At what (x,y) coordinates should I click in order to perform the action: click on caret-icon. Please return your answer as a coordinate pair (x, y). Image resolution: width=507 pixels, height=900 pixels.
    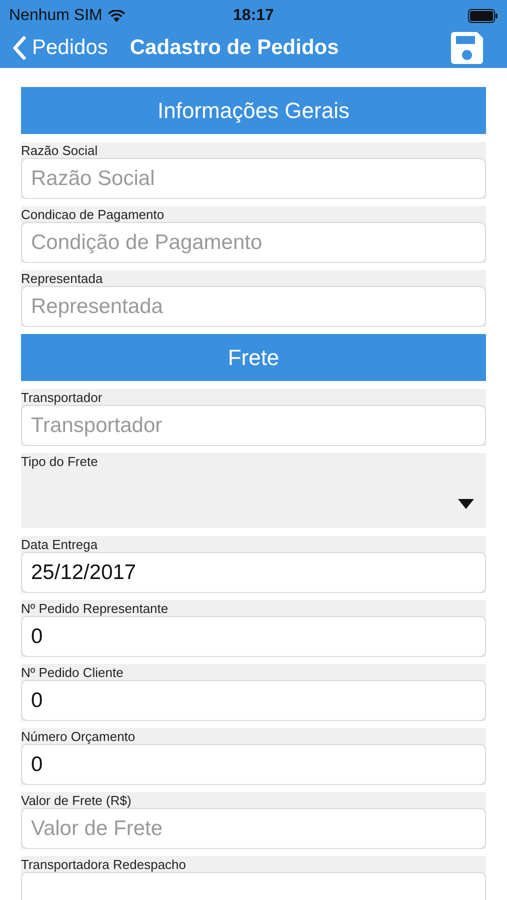
    Looking at the image, I should click on (466, 503).